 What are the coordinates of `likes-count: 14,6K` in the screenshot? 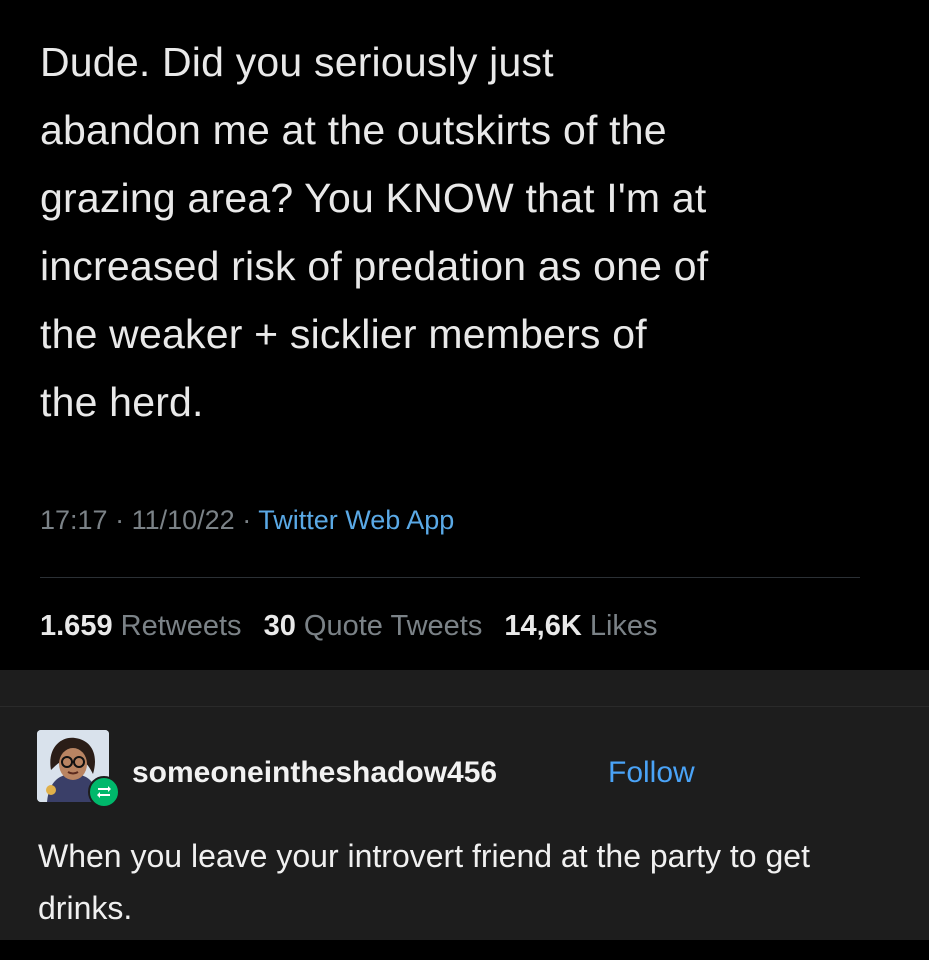 It's located at (543, 626).